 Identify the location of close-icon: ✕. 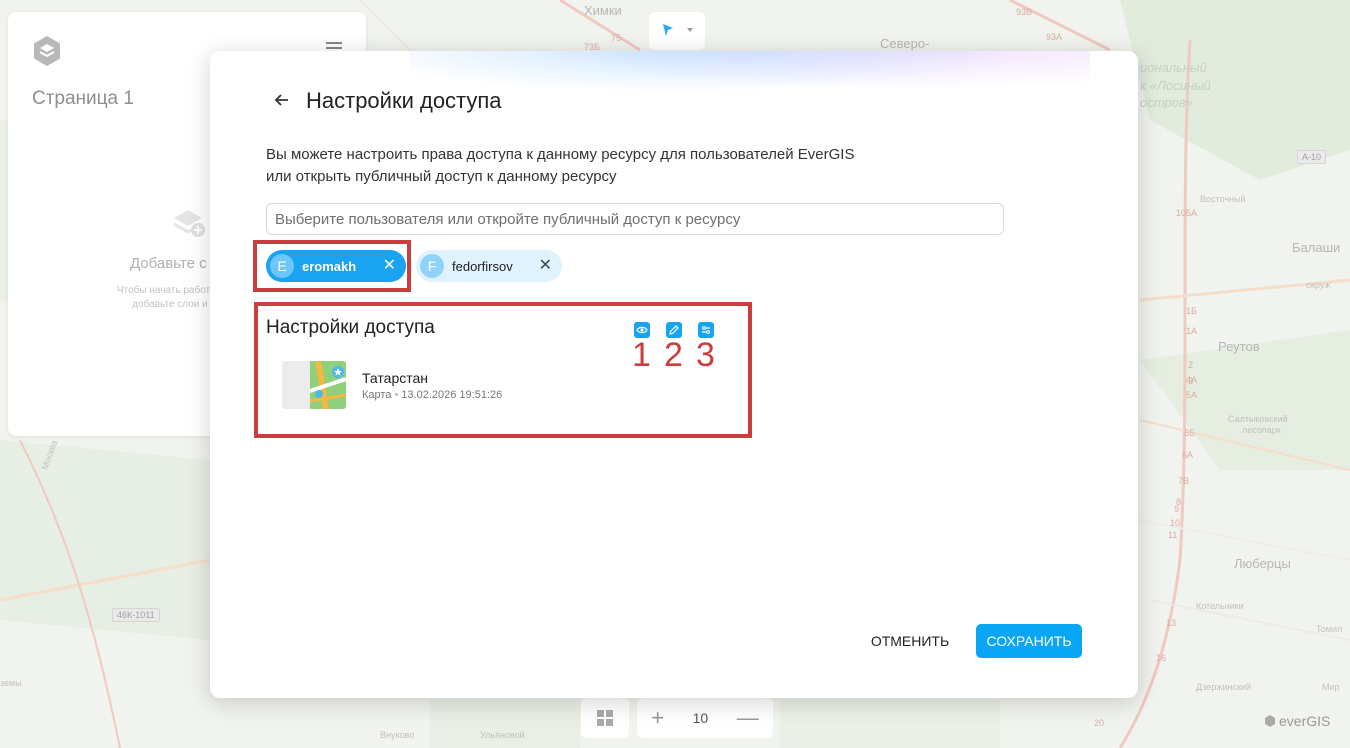
(545, 266).